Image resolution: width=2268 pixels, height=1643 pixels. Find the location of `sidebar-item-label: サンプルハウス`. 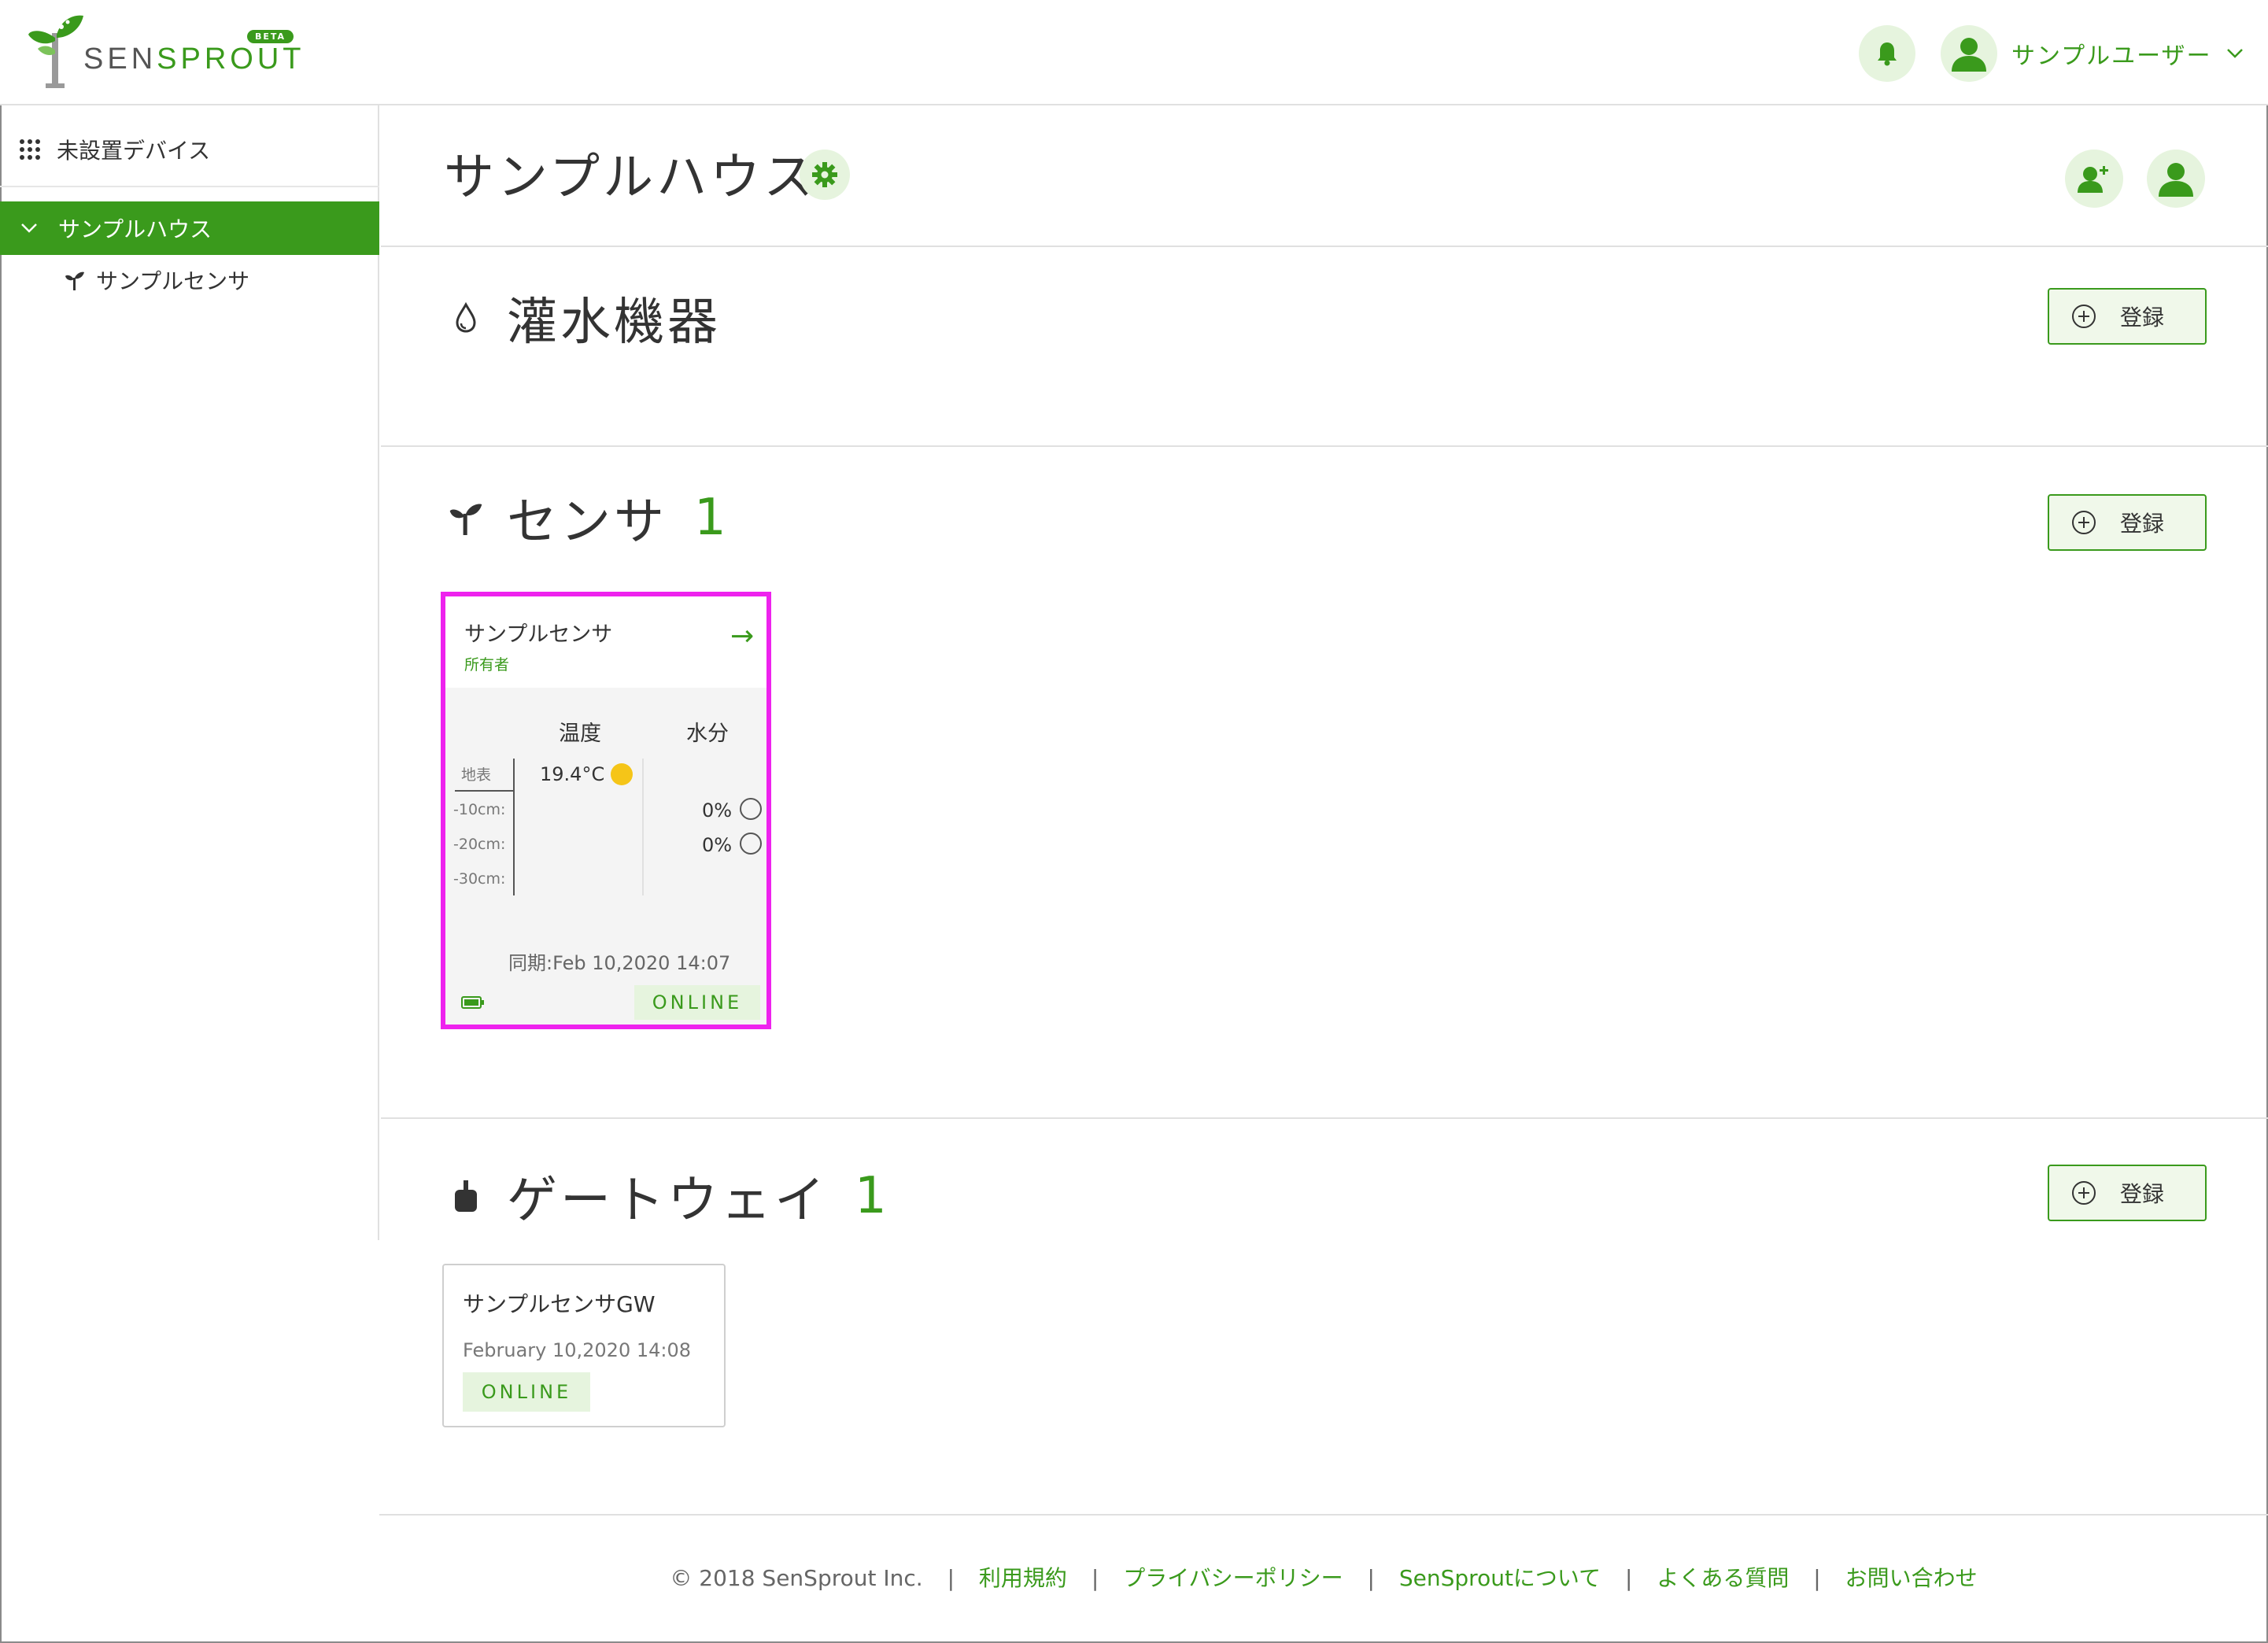

sidebar-item-label: サンプルハウス is located at coordinates (135, 229).